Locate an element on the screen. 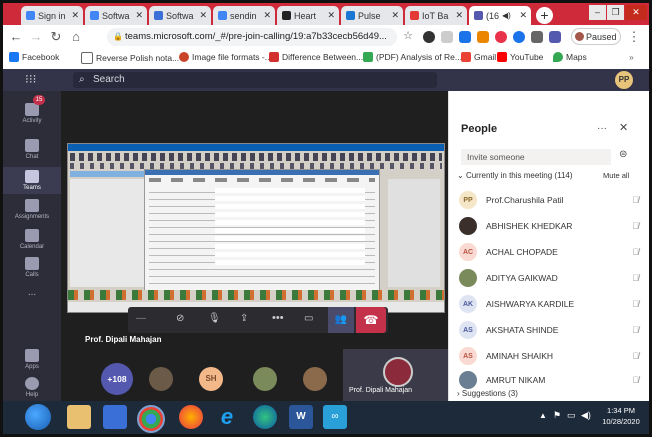 This screenshot has width=652, height=437. camera-off-icon: ⊘ is located at coordinates (180, 318).